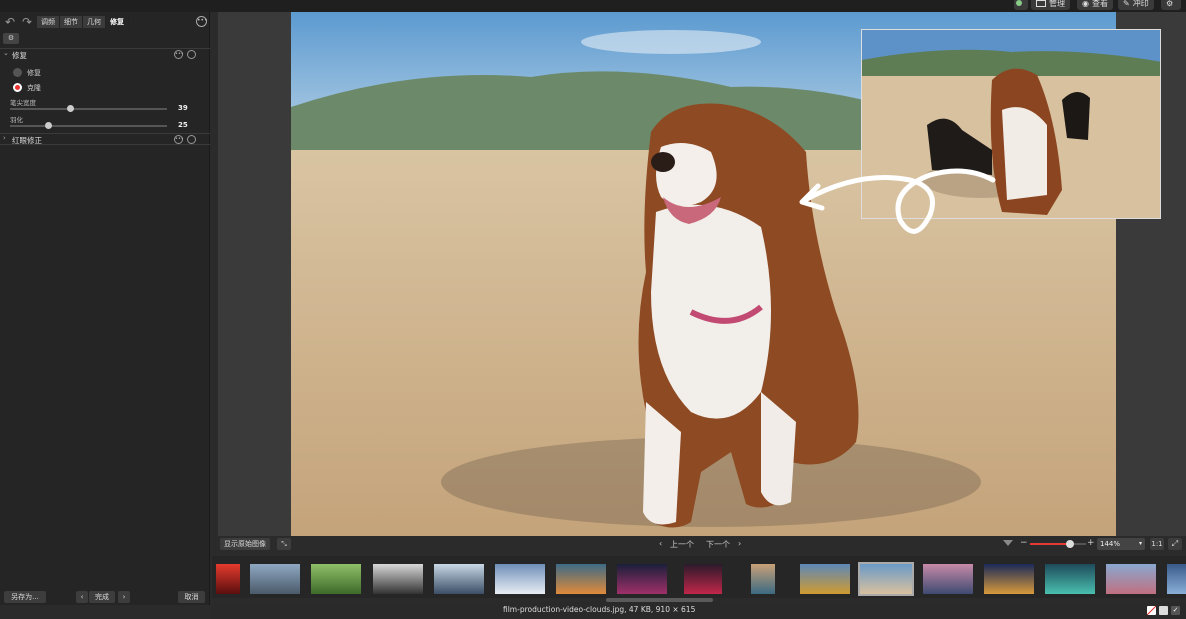 This screenshot has width=1186, height=619. What do you see at coordinates (117, 22) in the screenshot?
I see `tab-repair: 修复` at bounding box center [117, 22].